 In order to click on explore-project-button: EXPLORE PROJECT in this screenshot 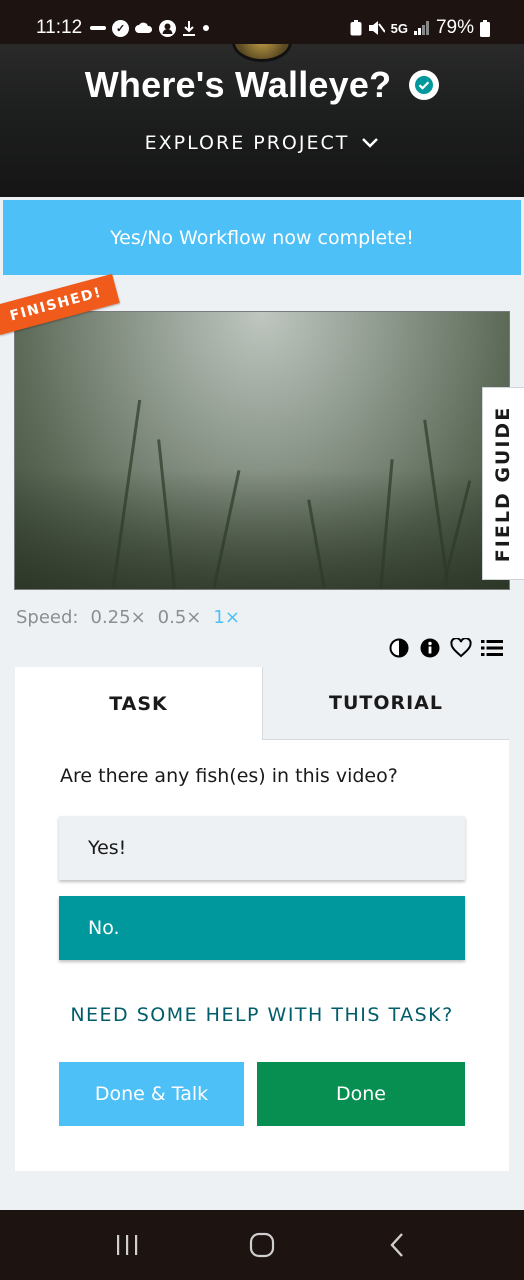, I will do `click(262, 143)`.